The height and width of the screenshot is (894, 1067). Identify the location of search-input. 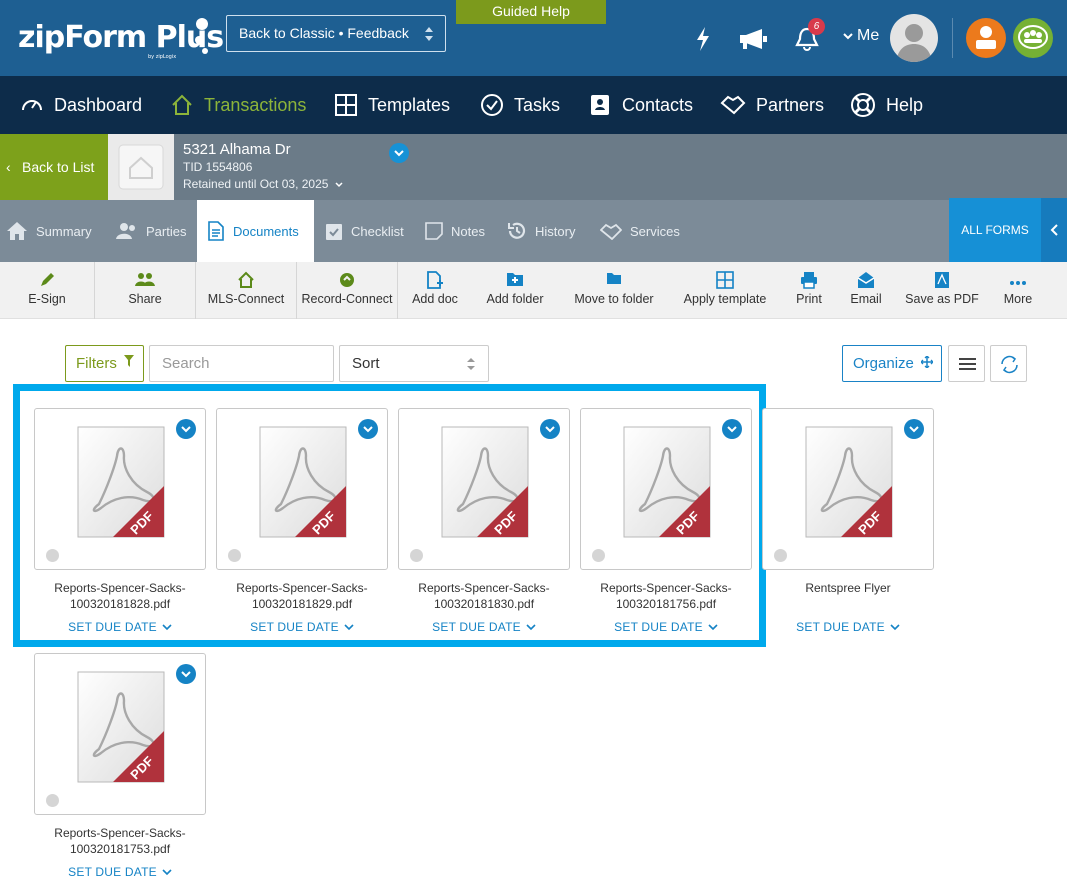
(241, 363).